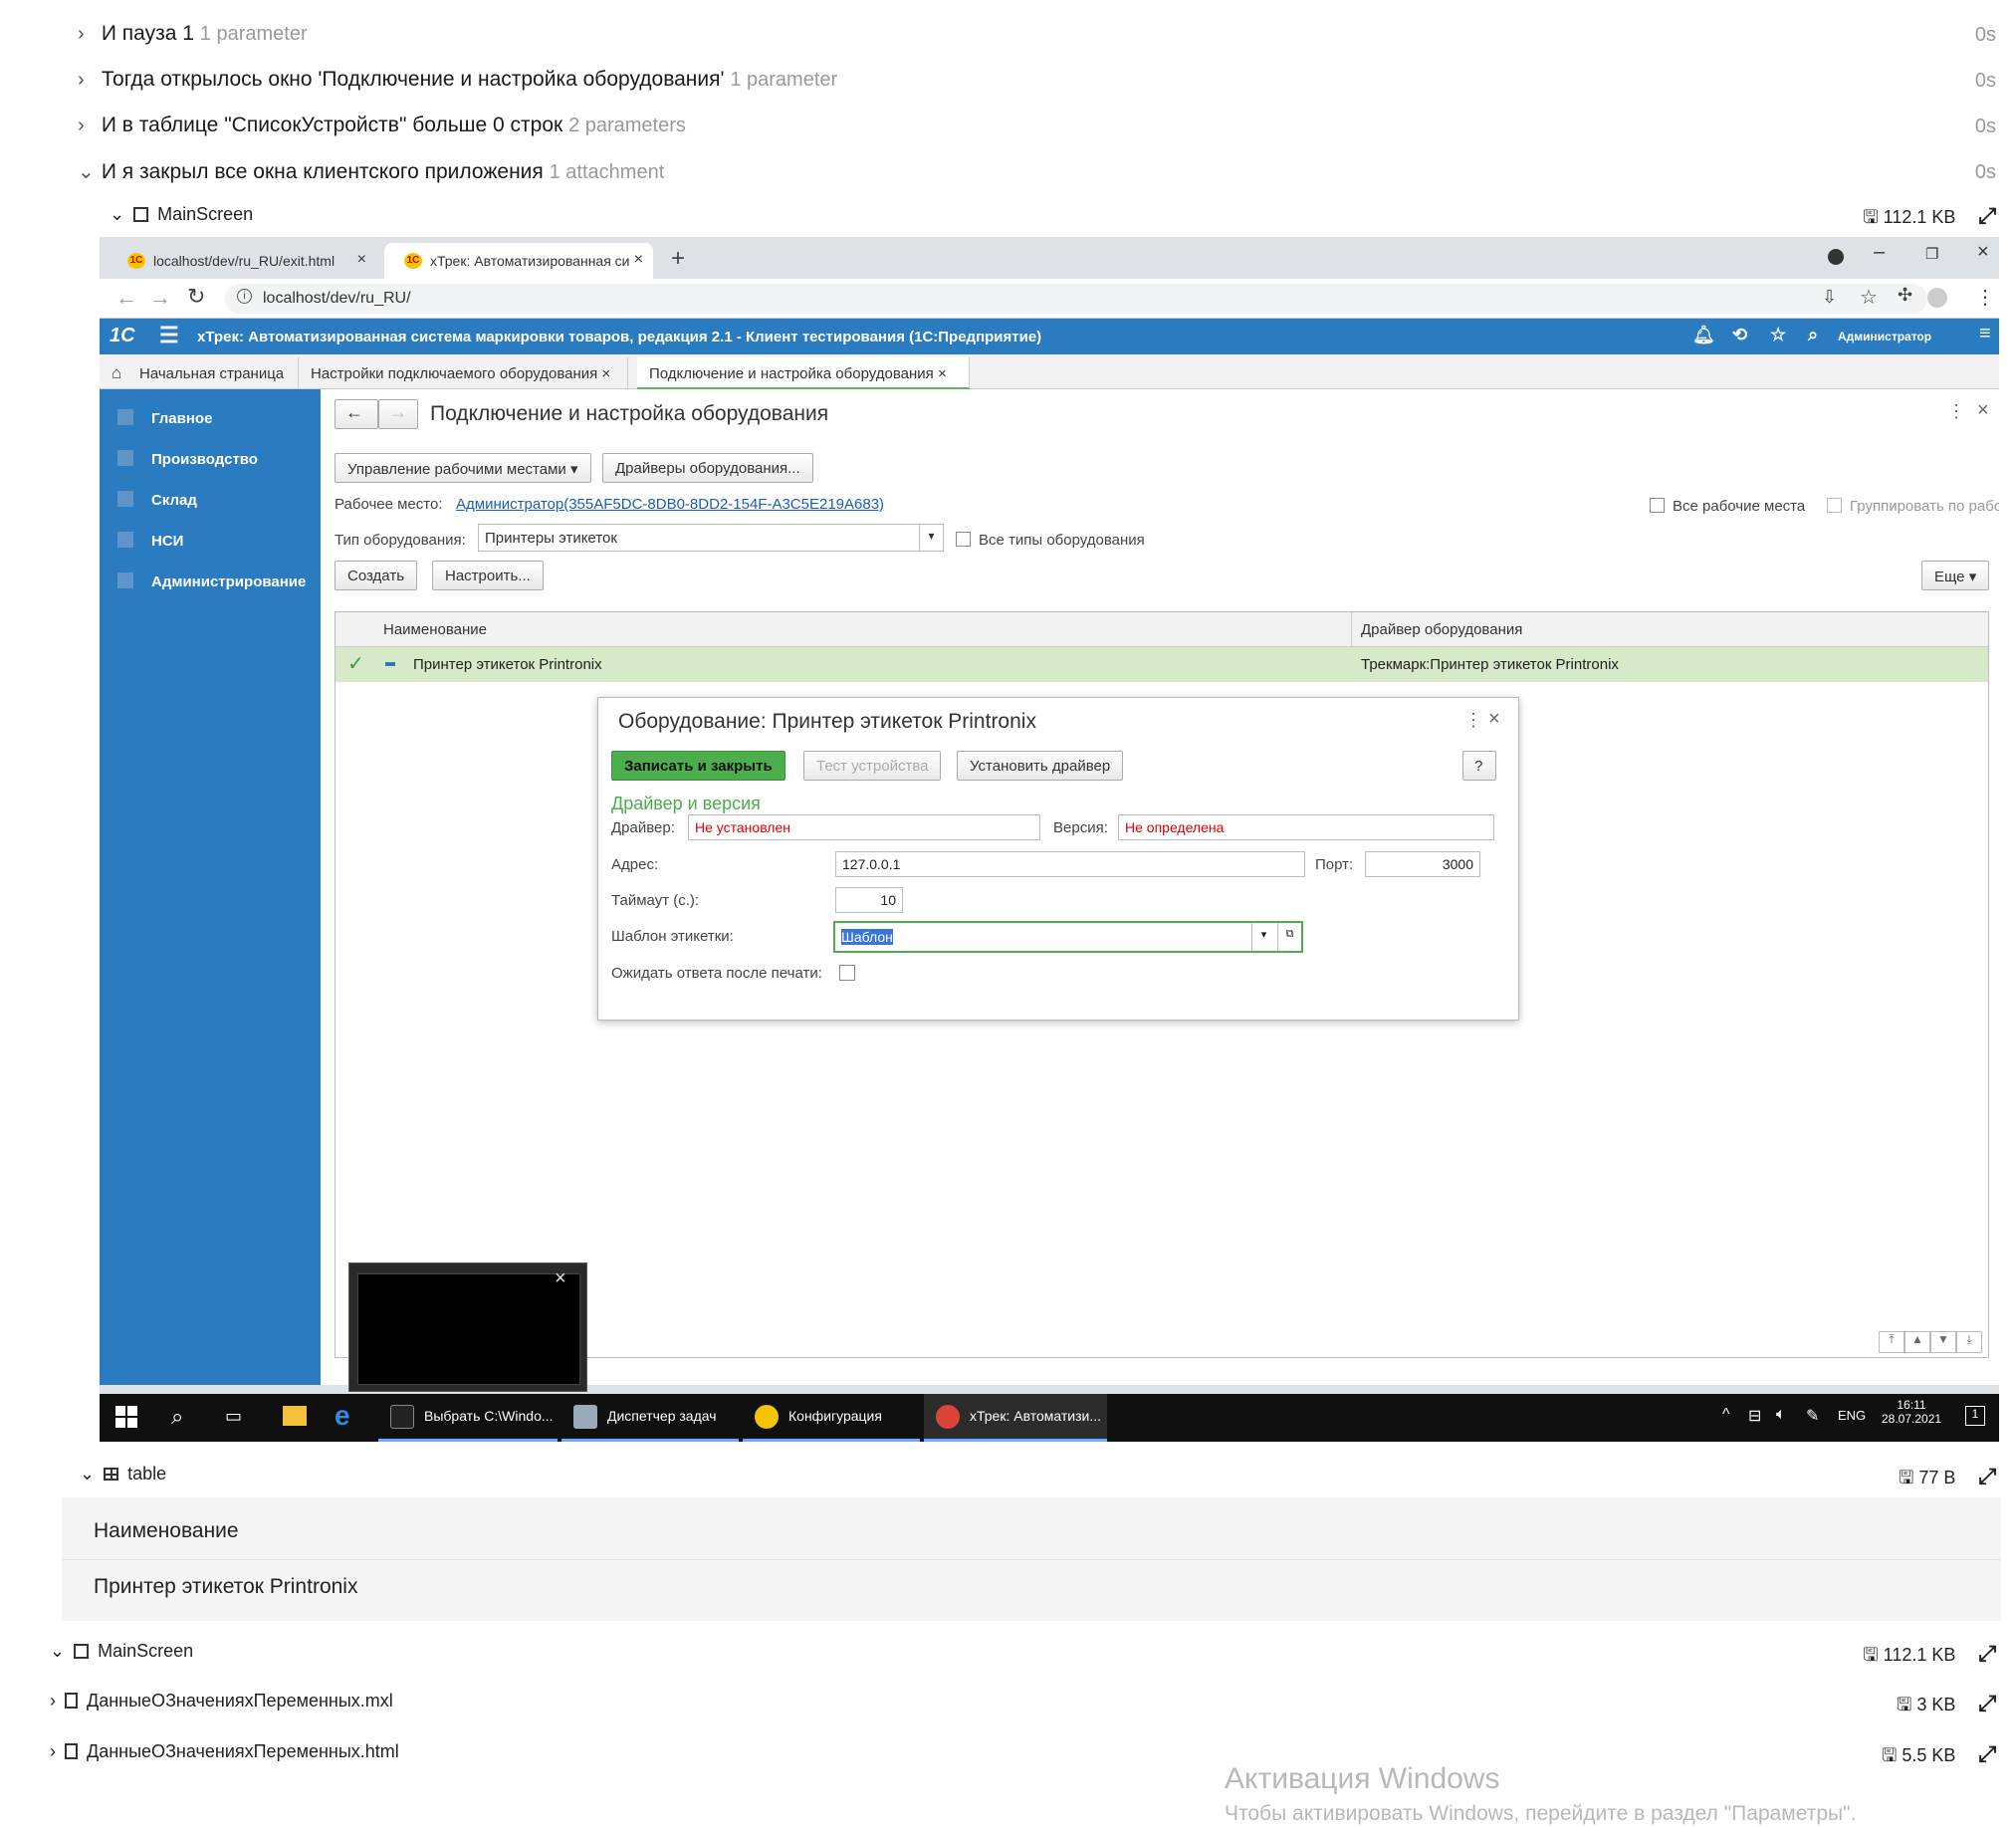 The image size is (2016, 1827). Describe the element at coordinates (1754, 1416) in the screenshot. I see `network-icon: ⊟` at that location.